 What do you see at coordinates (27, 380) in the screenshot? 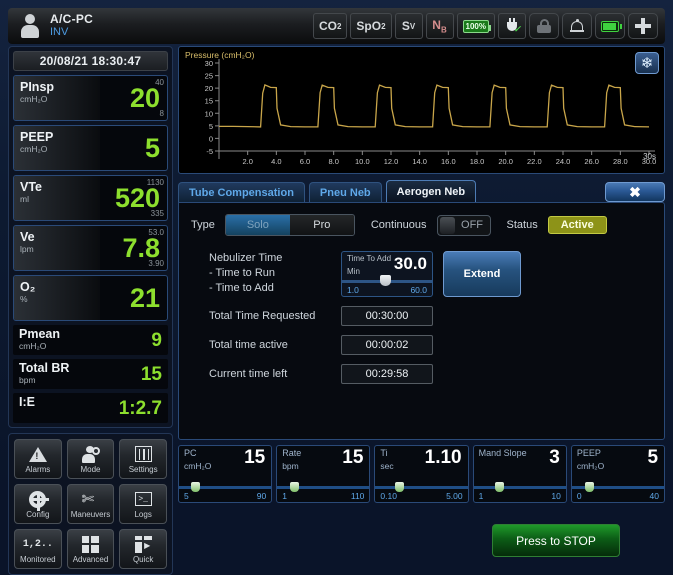
I see `measure-unit: bpm` at bounding box center [27, 380].